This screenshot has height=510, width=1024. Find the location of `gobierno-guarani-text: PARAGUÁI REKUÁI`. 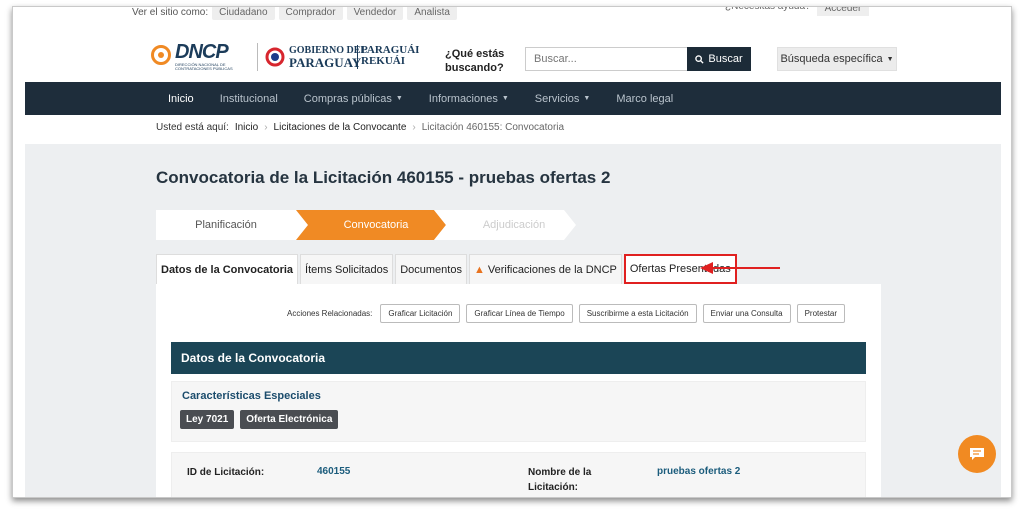

gobierno-guarani-text: PARAGUÁI REKUÁI is located at coordinates (390, 56).